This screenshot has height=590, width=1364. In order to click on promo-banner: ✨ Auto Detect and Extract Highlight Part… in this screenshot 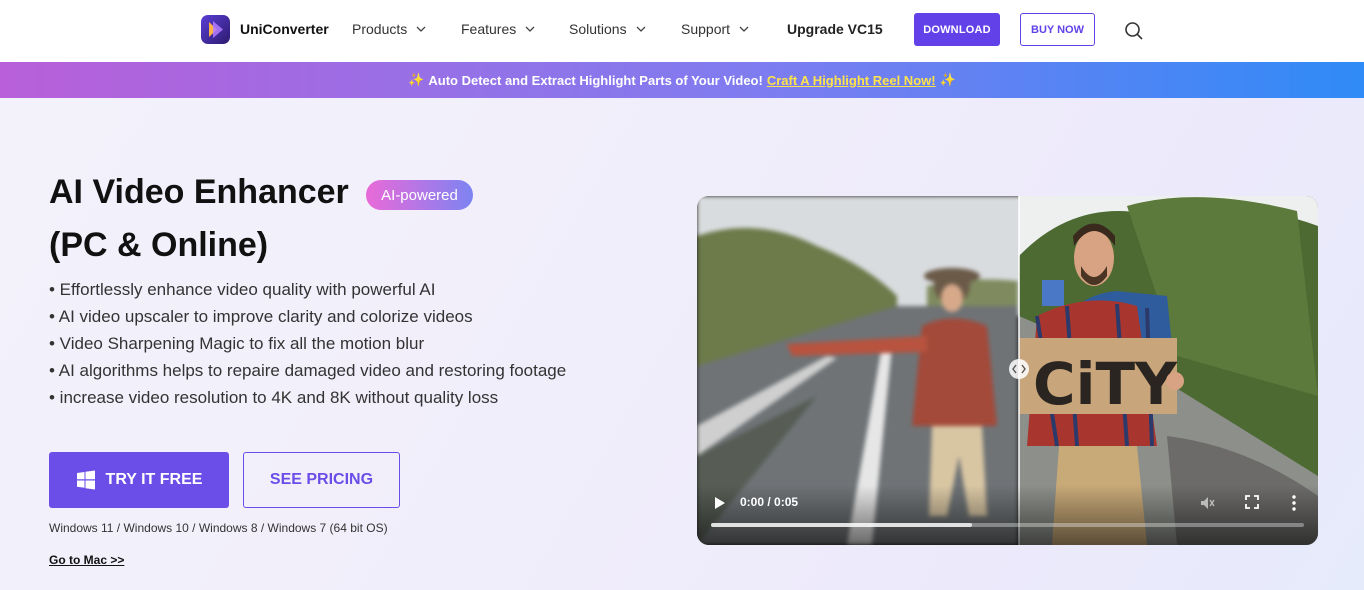, I will do `click(682, 80)`.